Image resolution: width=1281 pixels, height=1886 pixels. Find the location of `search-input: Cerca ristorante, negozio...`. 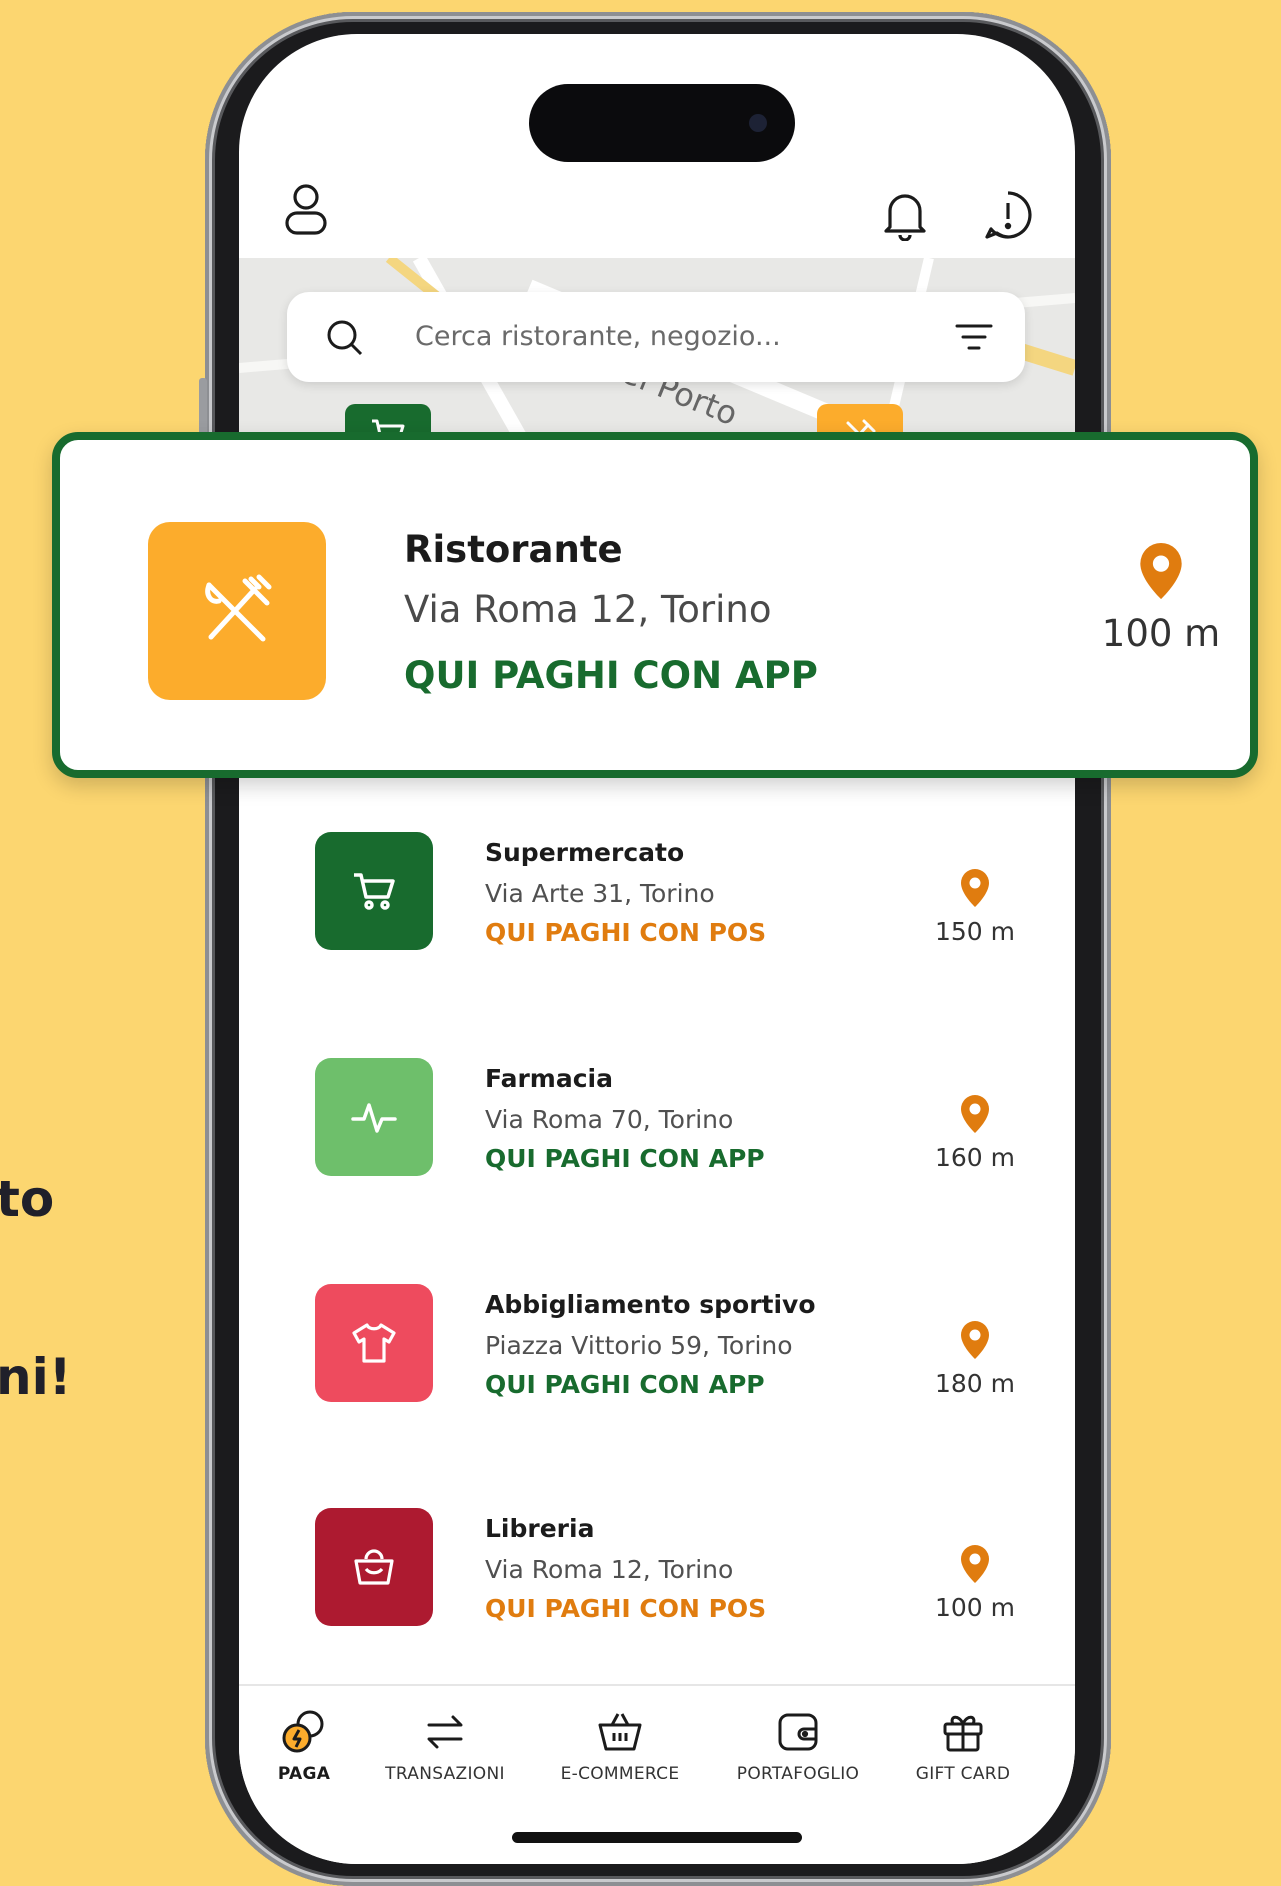

search-input: Cerca ristorante, negozio... is located at coordinates (598, 336).